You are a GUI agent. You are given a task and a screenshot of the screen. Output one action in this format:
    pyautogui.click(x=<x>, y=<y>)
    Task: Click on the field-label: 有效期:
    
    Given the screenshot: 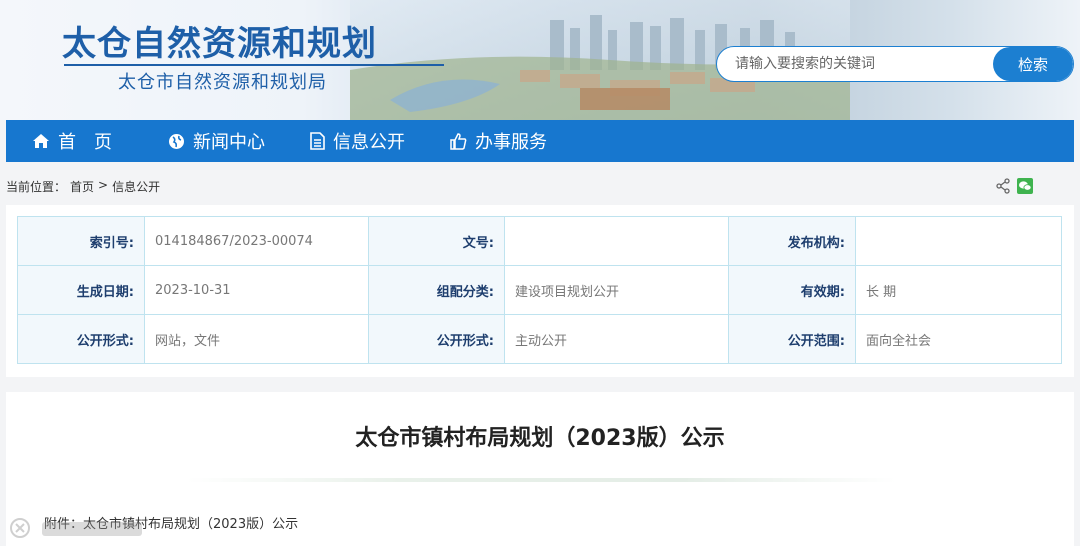 What is the action you would take?
    pyautogui.click(x=792, y=290)
    